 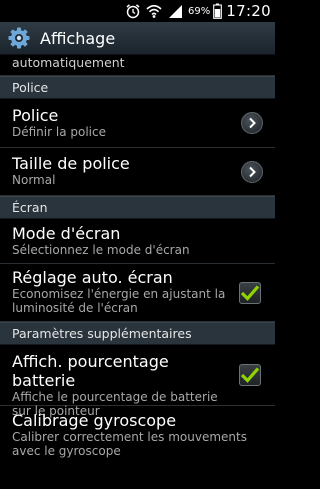 I want to click on settings-gear-icon, so click(x=19, y=38).